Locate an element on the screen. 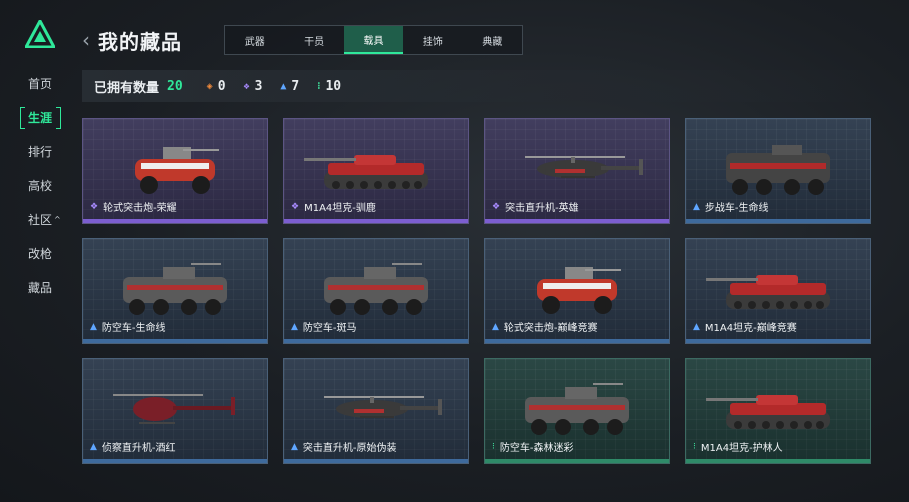 The height and width of the screenshot is (502, 909). nav-label: 首页 is located at coordinates (40, 83).